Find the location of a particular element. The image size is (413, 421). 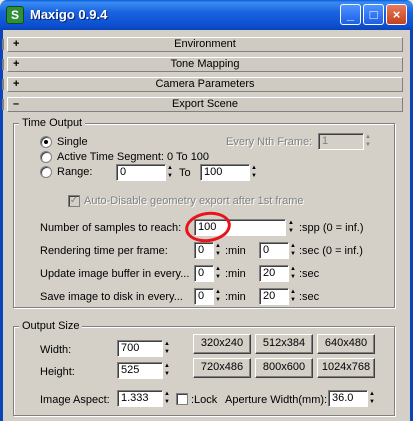

range-from-spinner: ▲ ▼ is located at coordinates (170, 172).